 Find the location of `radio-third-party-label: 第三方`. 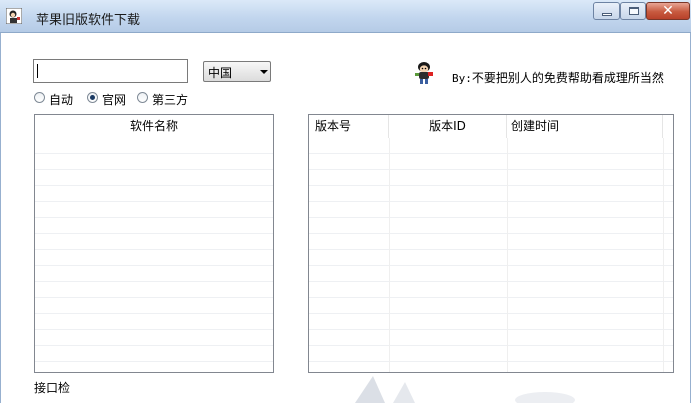

radio-third-party-label: 第三方 is located at coordinates (170, 100).